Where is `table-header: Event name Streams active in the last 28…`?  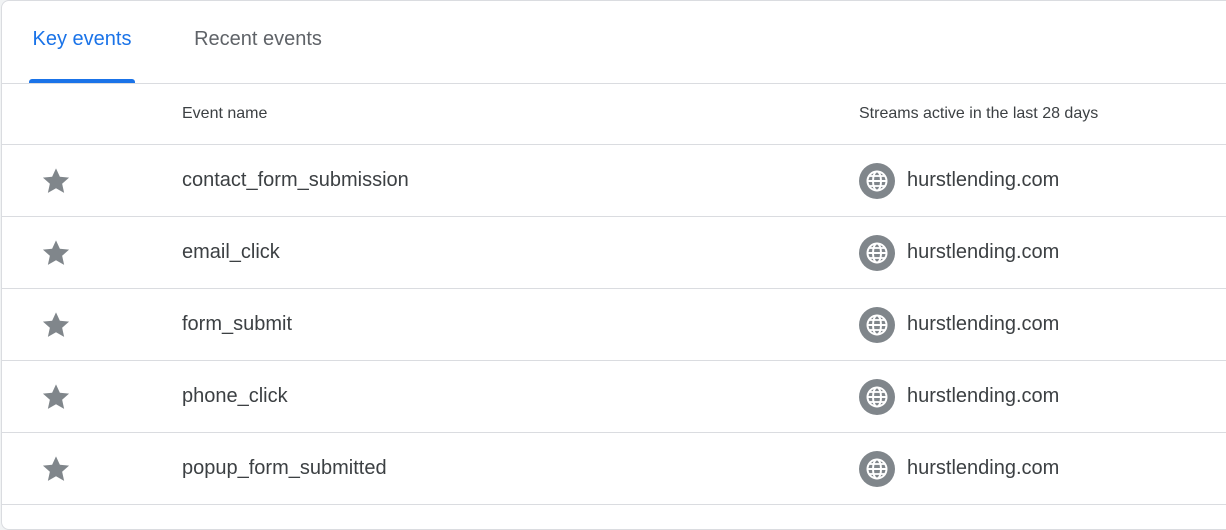
table-header: Event name Streams active in the last 28… is located at coordinates (614, 114).